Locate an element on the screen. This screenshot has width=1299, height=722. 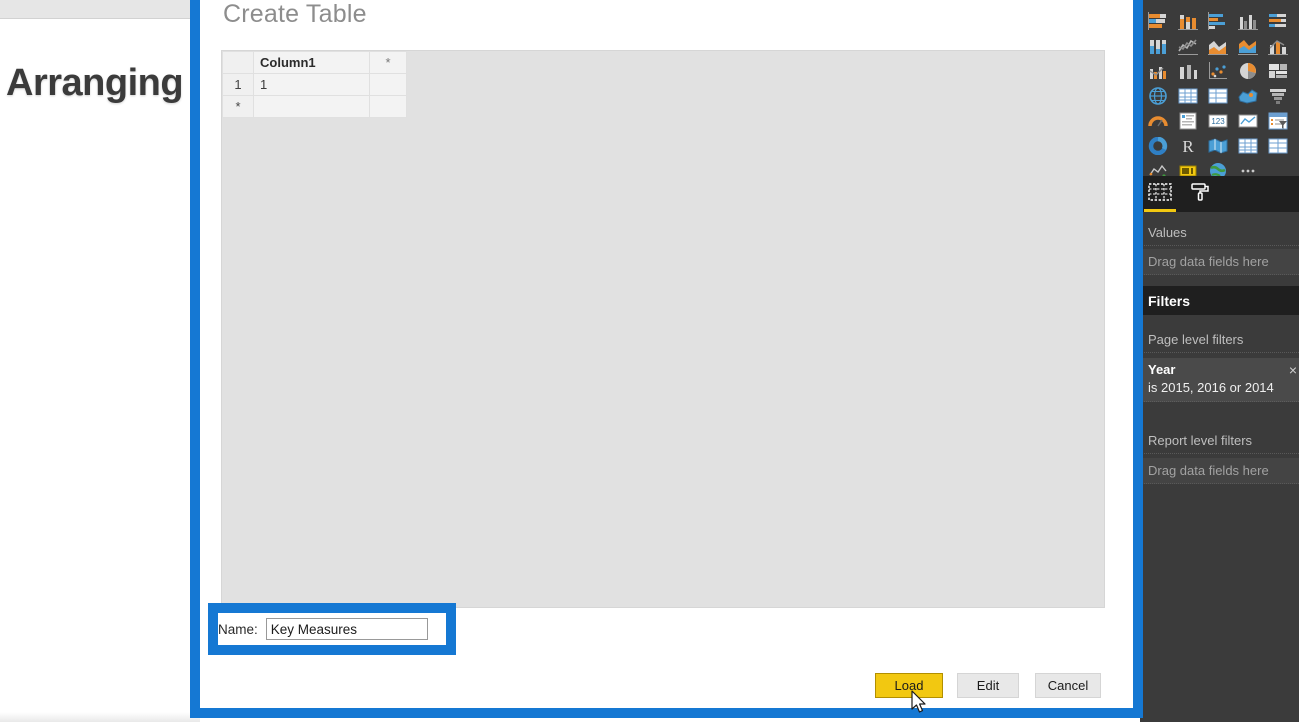
line-chart-icon is located at coordinates (1188, 45).